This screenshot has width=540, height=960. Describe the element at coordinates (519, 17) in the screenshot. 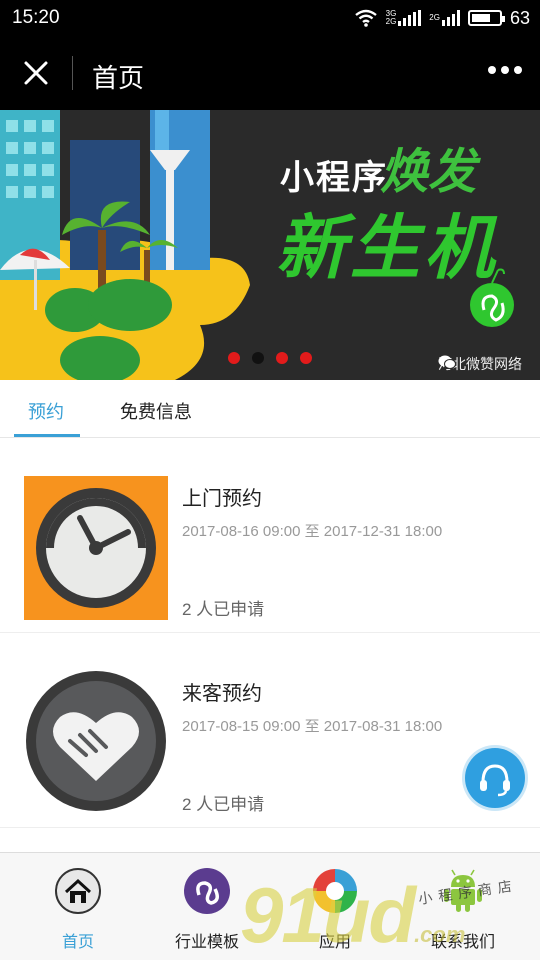

I see `battery-percent: 63` at that location.